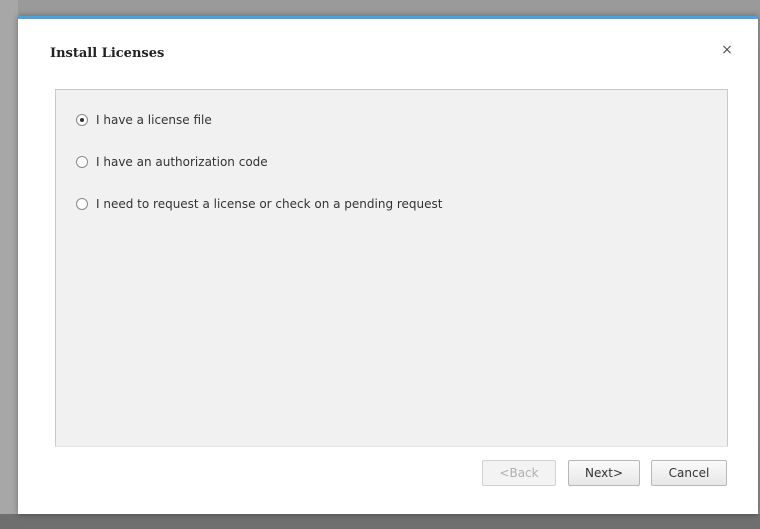 The image size is (760, 529). What do you see at coordinates (82, 120) in the screenshot?
I see `radio-license-file` at bounding box center [82, 120].